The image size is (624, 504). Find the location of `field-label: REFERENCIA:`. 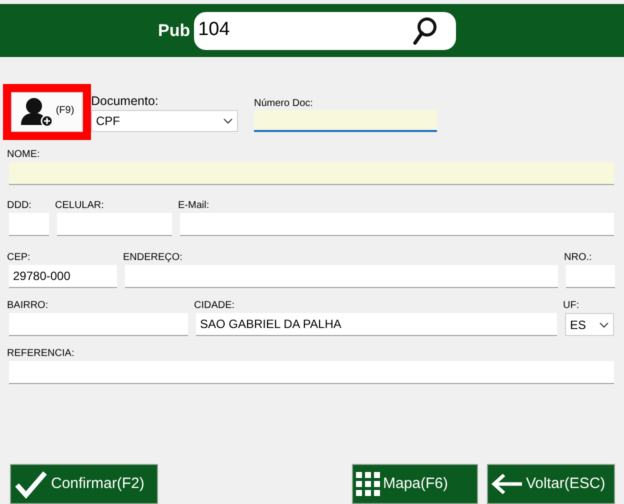

field-label: REFERENCIA: is located at coordinates (41, 354).